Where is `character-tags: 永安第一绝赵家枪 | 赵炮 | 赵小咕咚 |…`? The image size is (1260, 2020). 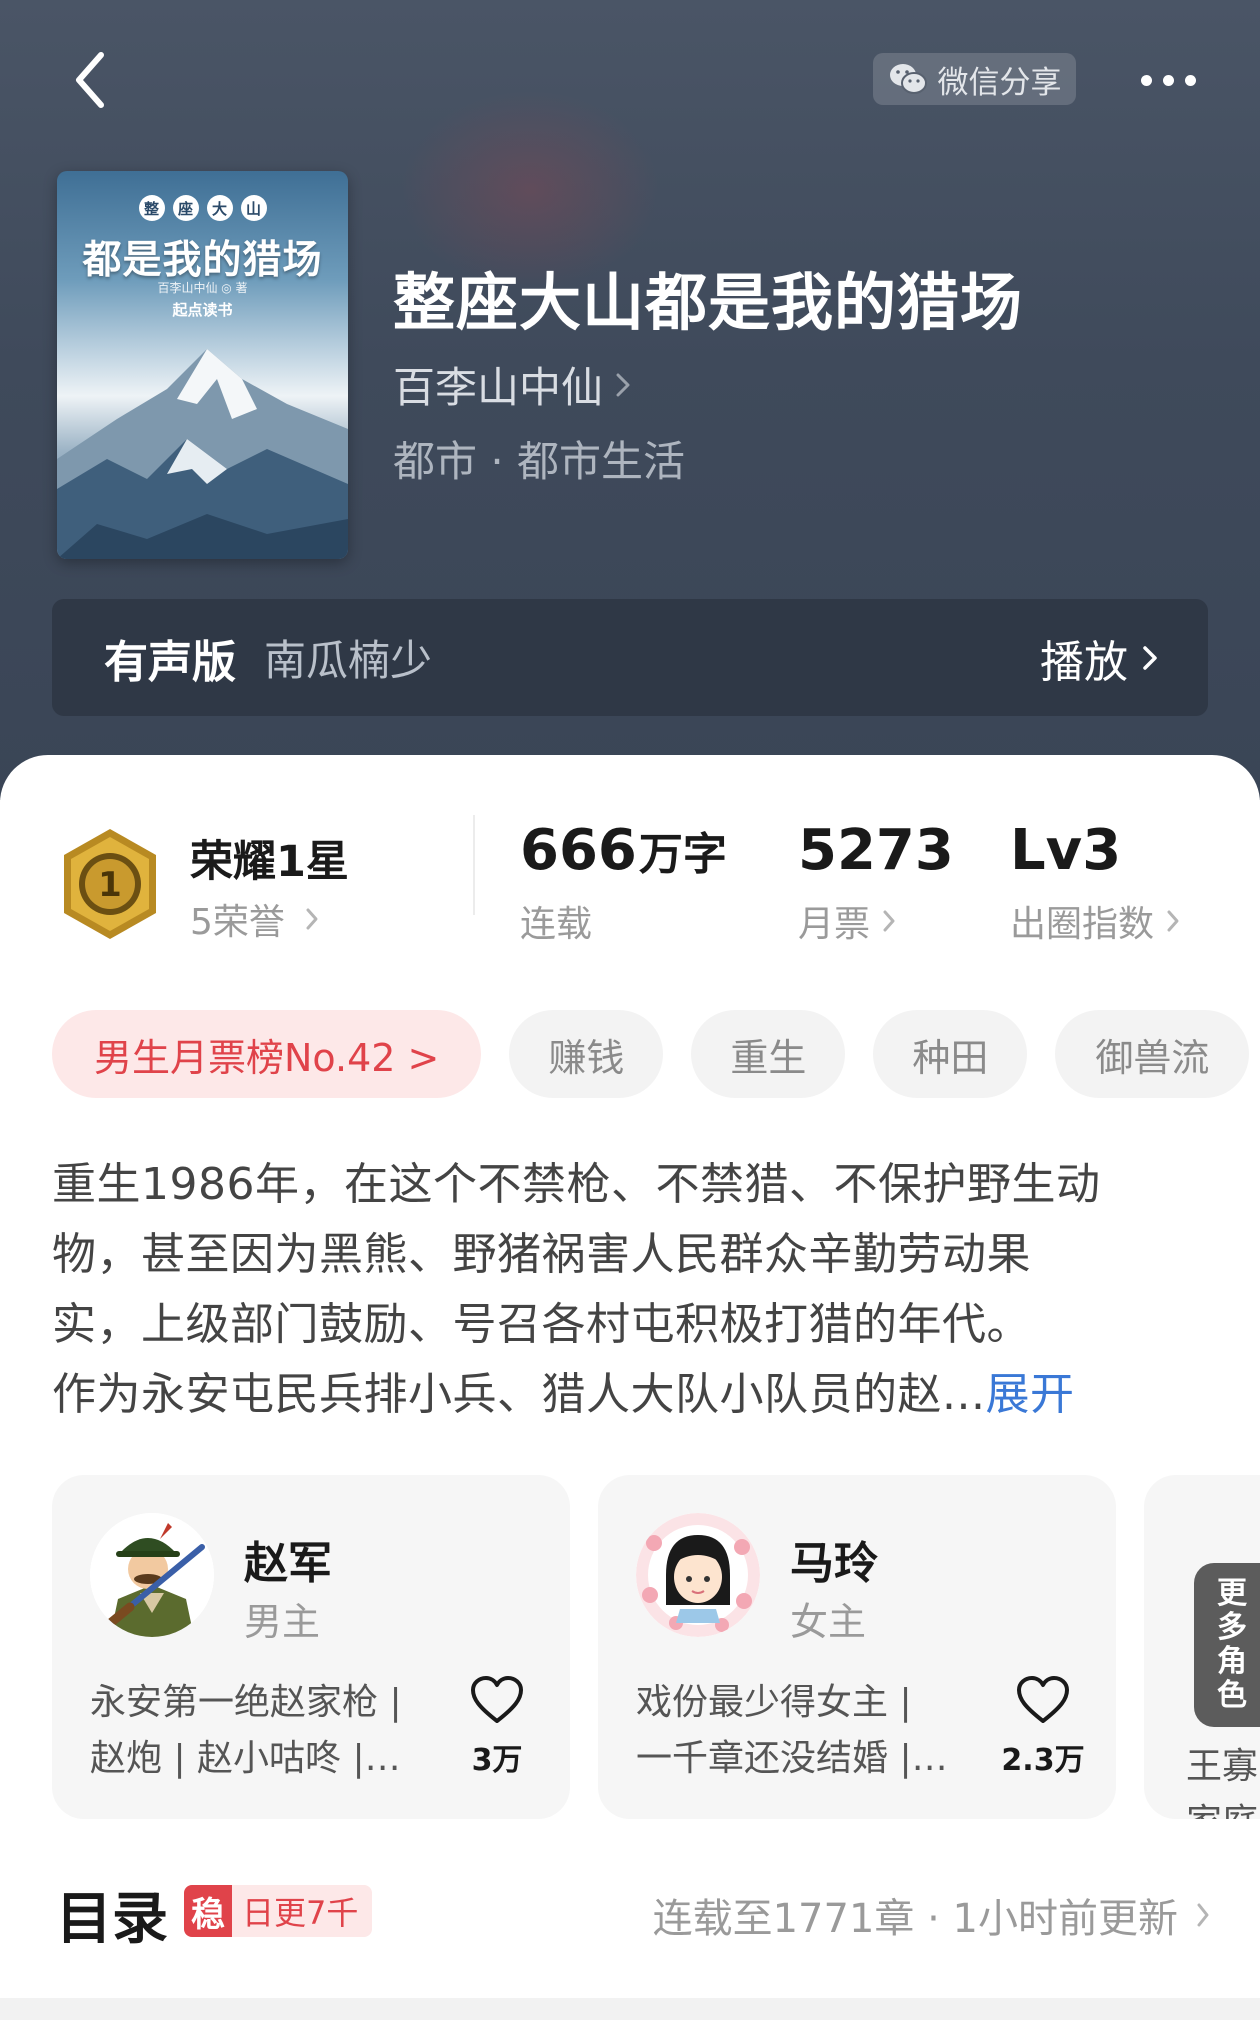 character-tags: 永安第一绝赵家枪 | 赵炮 | 赵小咕咚 |… is located at coordinates (265, 1731).